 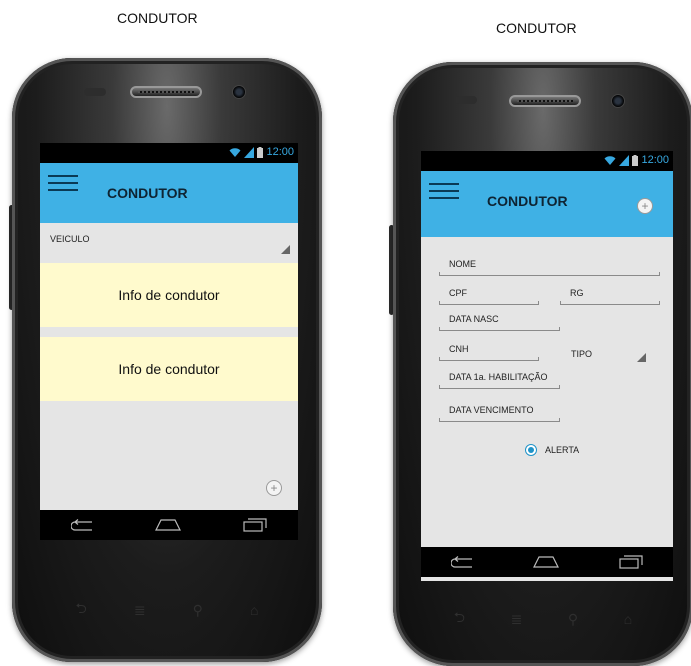 I want to click on right-earpiece-speaker, so click(x=545, y=101).